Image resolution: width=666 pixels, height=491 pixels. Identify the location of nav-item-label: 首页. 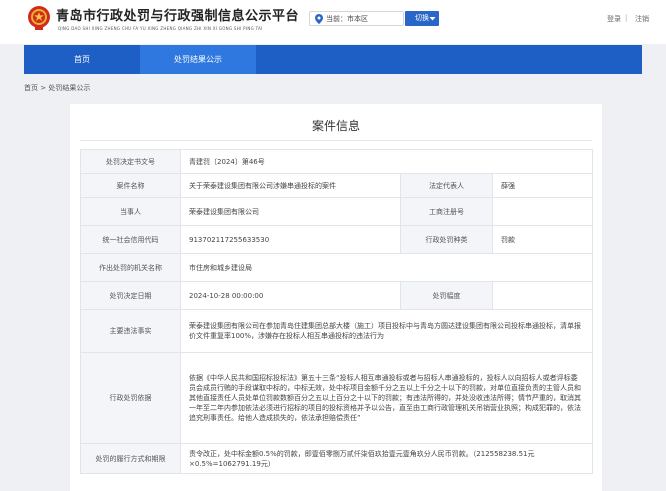
(82, 59).